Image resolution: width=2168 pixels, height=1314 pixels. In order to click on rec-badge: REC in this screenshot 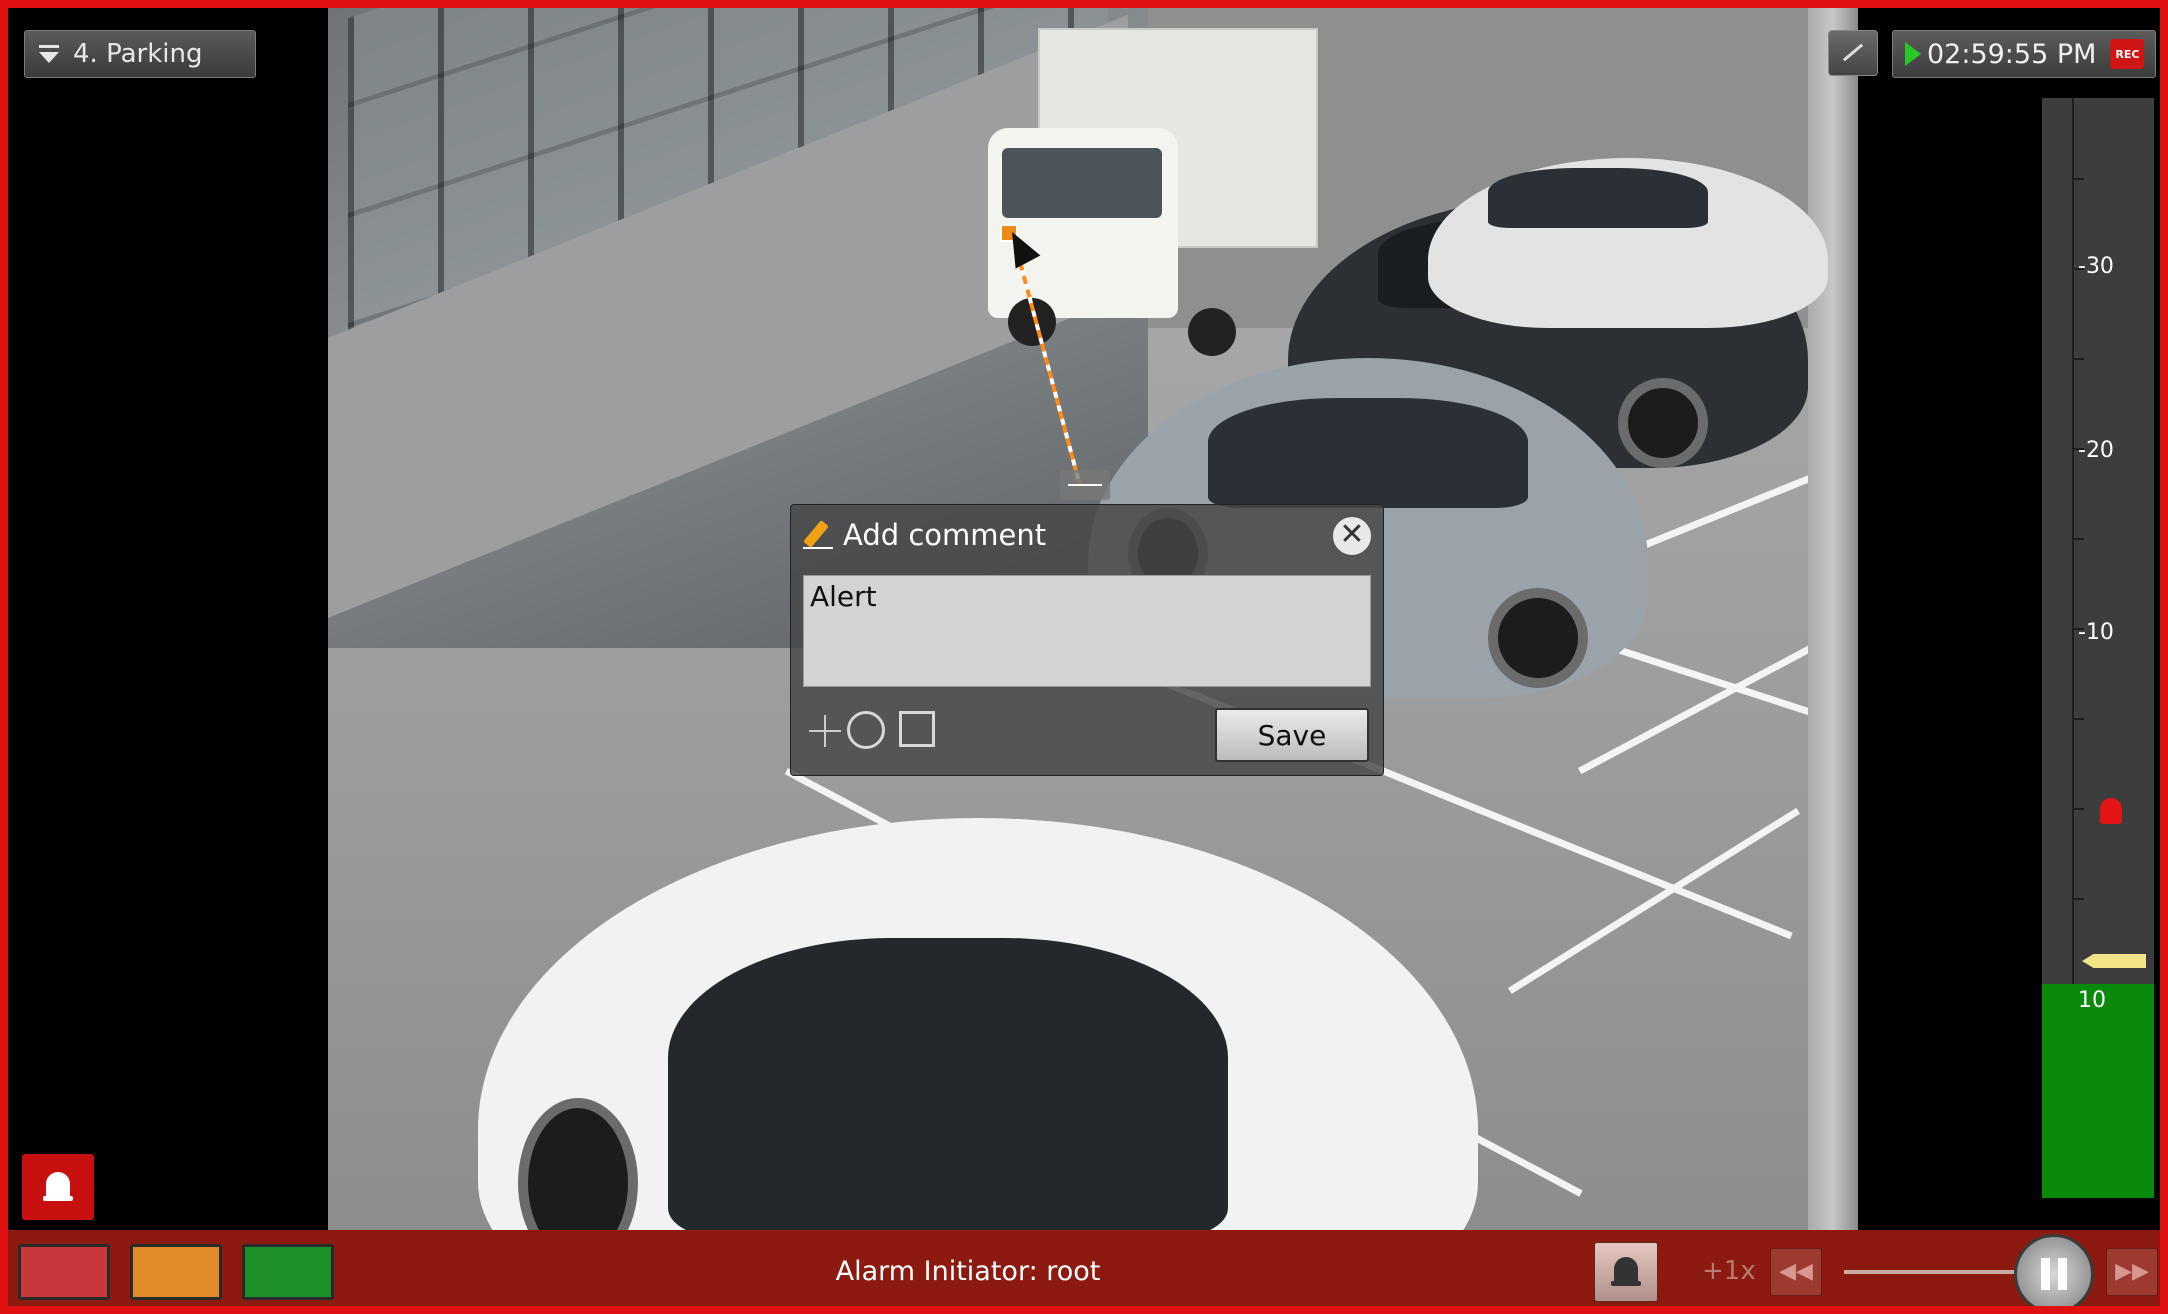, I will do `click(2127, 54)`.